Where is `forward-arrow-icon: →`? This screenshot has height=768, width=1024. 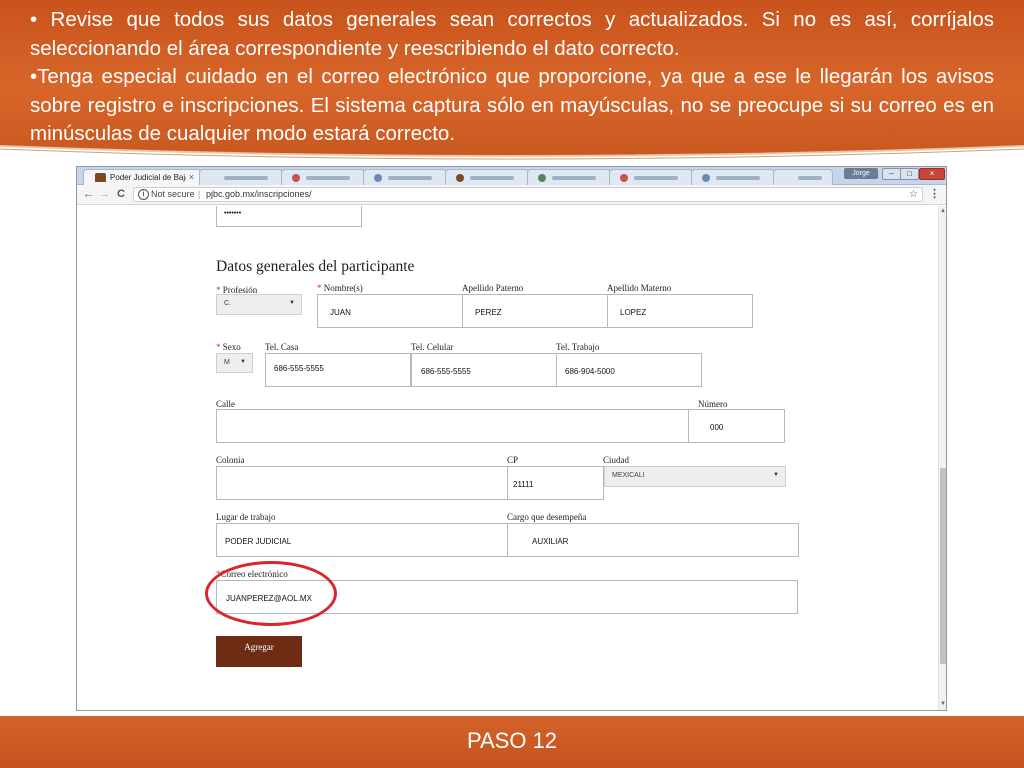 forward-arrow-icon: → is located at coordinates (104, 194).